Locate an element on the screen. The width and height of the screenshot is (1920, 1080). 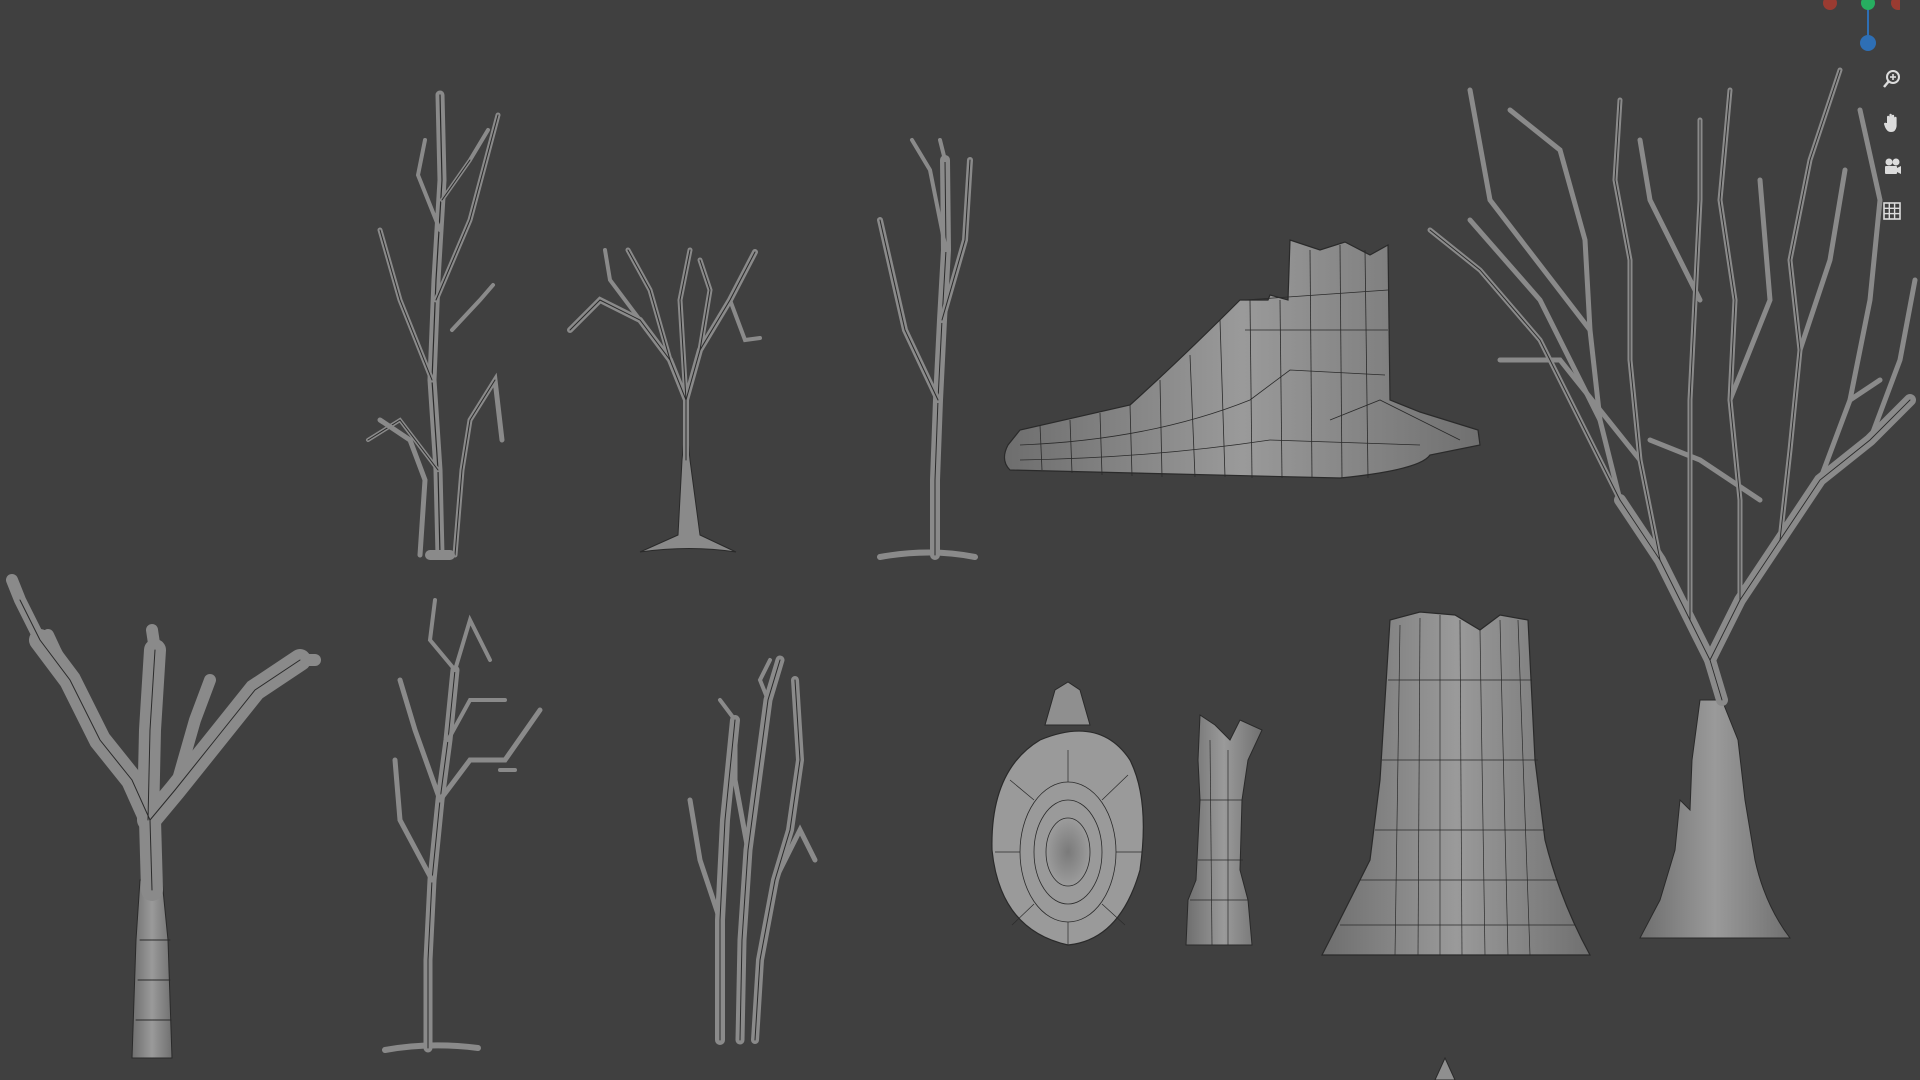
thin-sapling is located at coordinates (927, 349).